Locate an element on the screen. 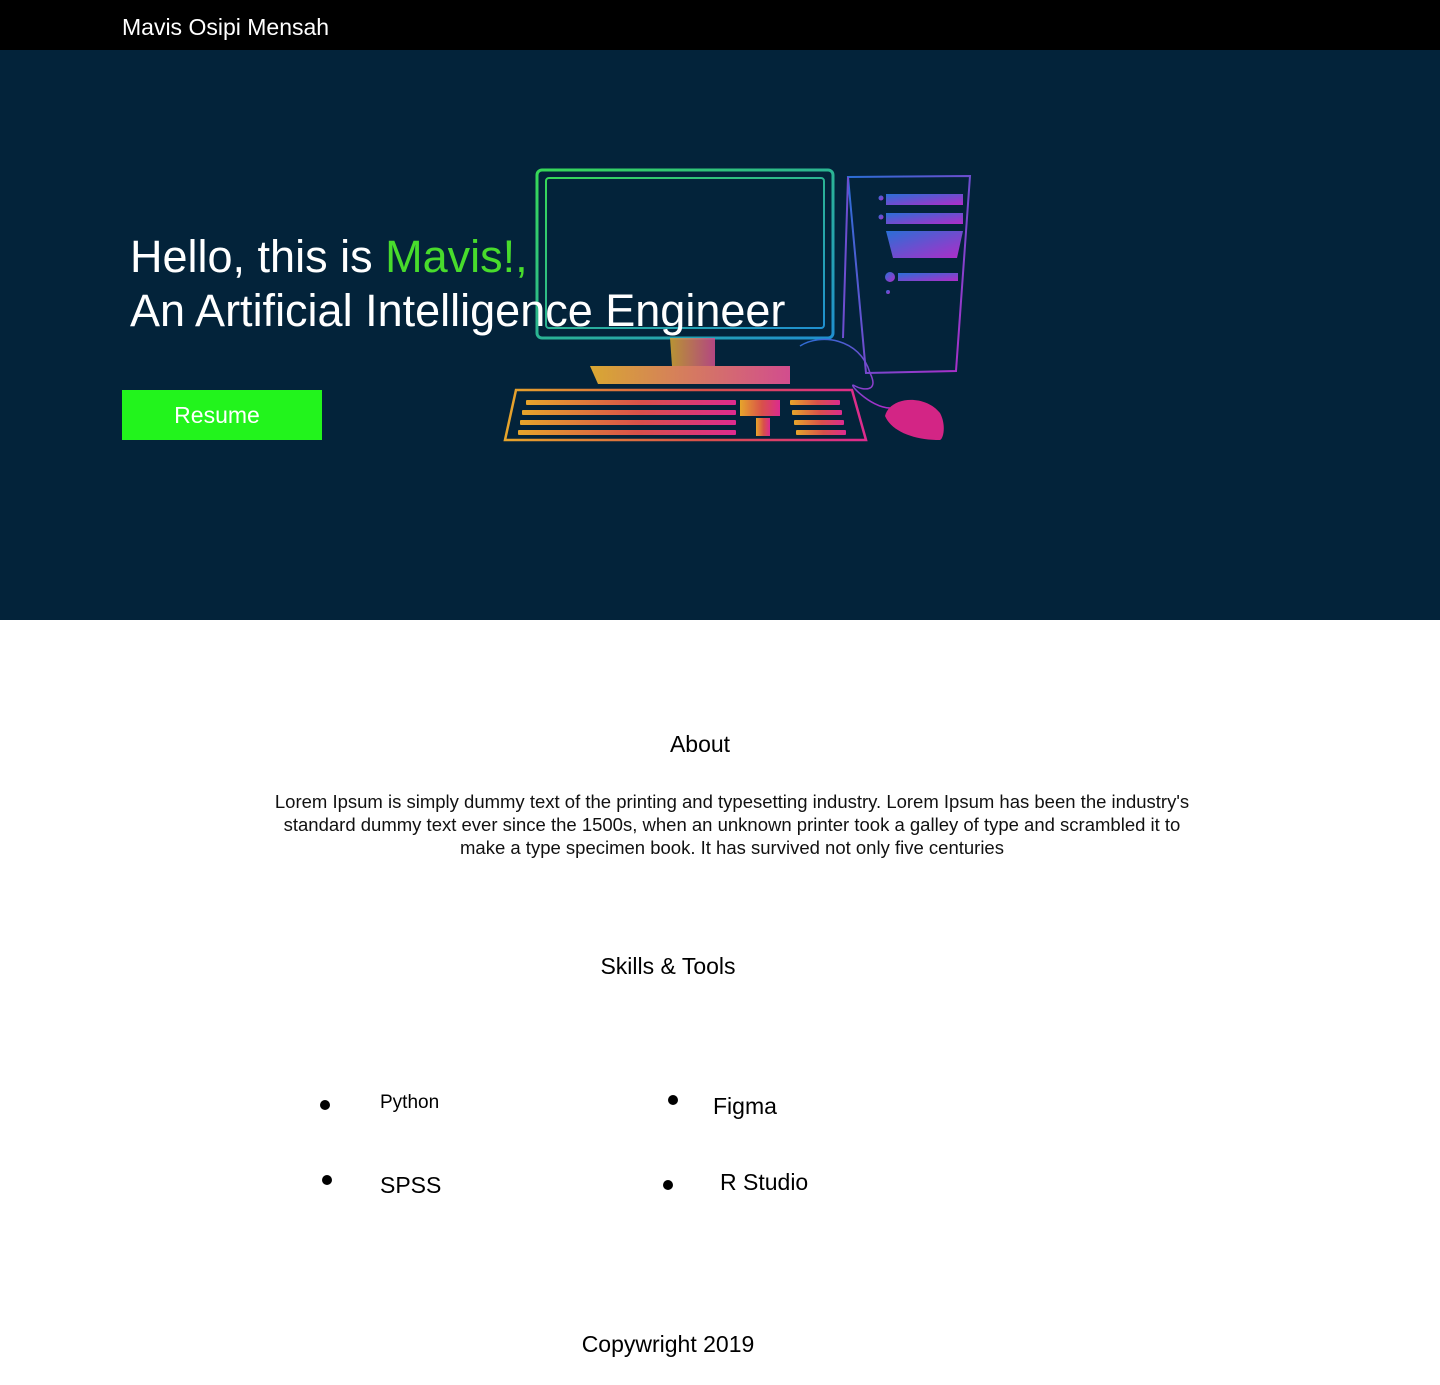 The image size is (1440, 1385). skills-heading: Skills & Tools is located at coordinates (668, 966).